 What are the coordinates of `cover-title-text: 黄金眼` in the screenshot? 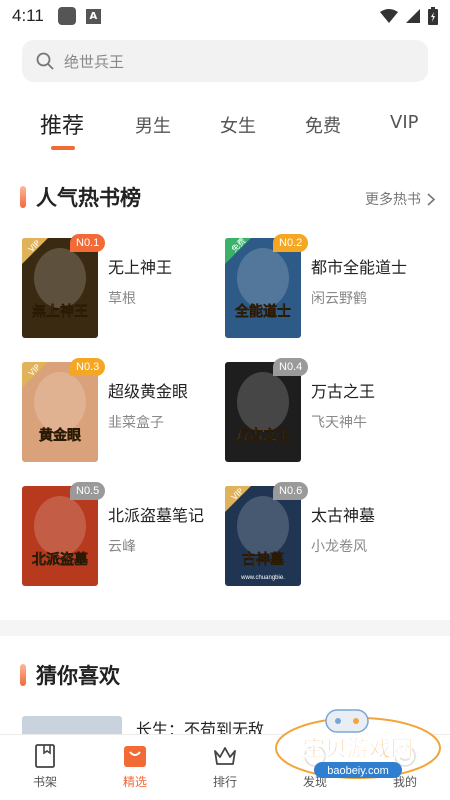 It's located at (60, 435).